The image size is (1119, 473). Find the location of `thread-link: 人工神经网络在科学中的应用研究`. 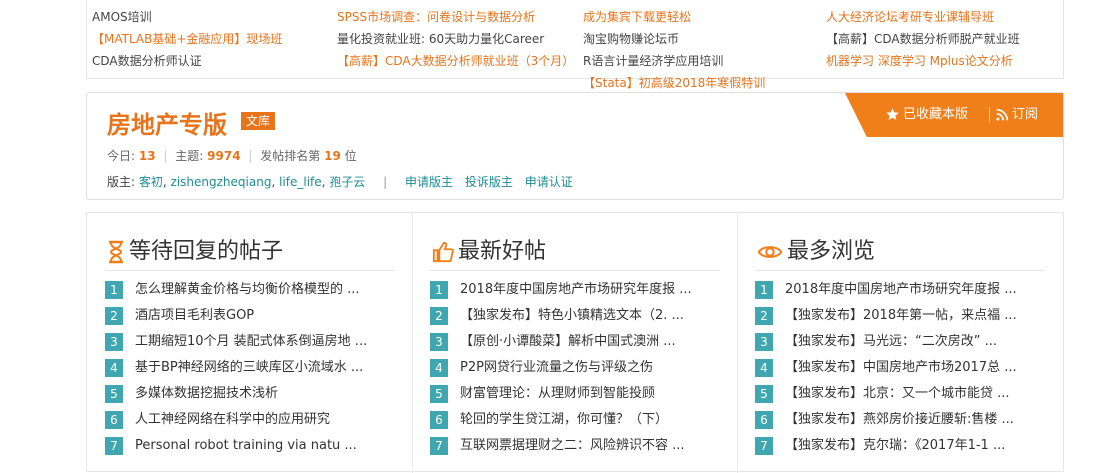

thread-link: 人工神经网络在科学中的应用研究 is located at coordinates (232, 420).